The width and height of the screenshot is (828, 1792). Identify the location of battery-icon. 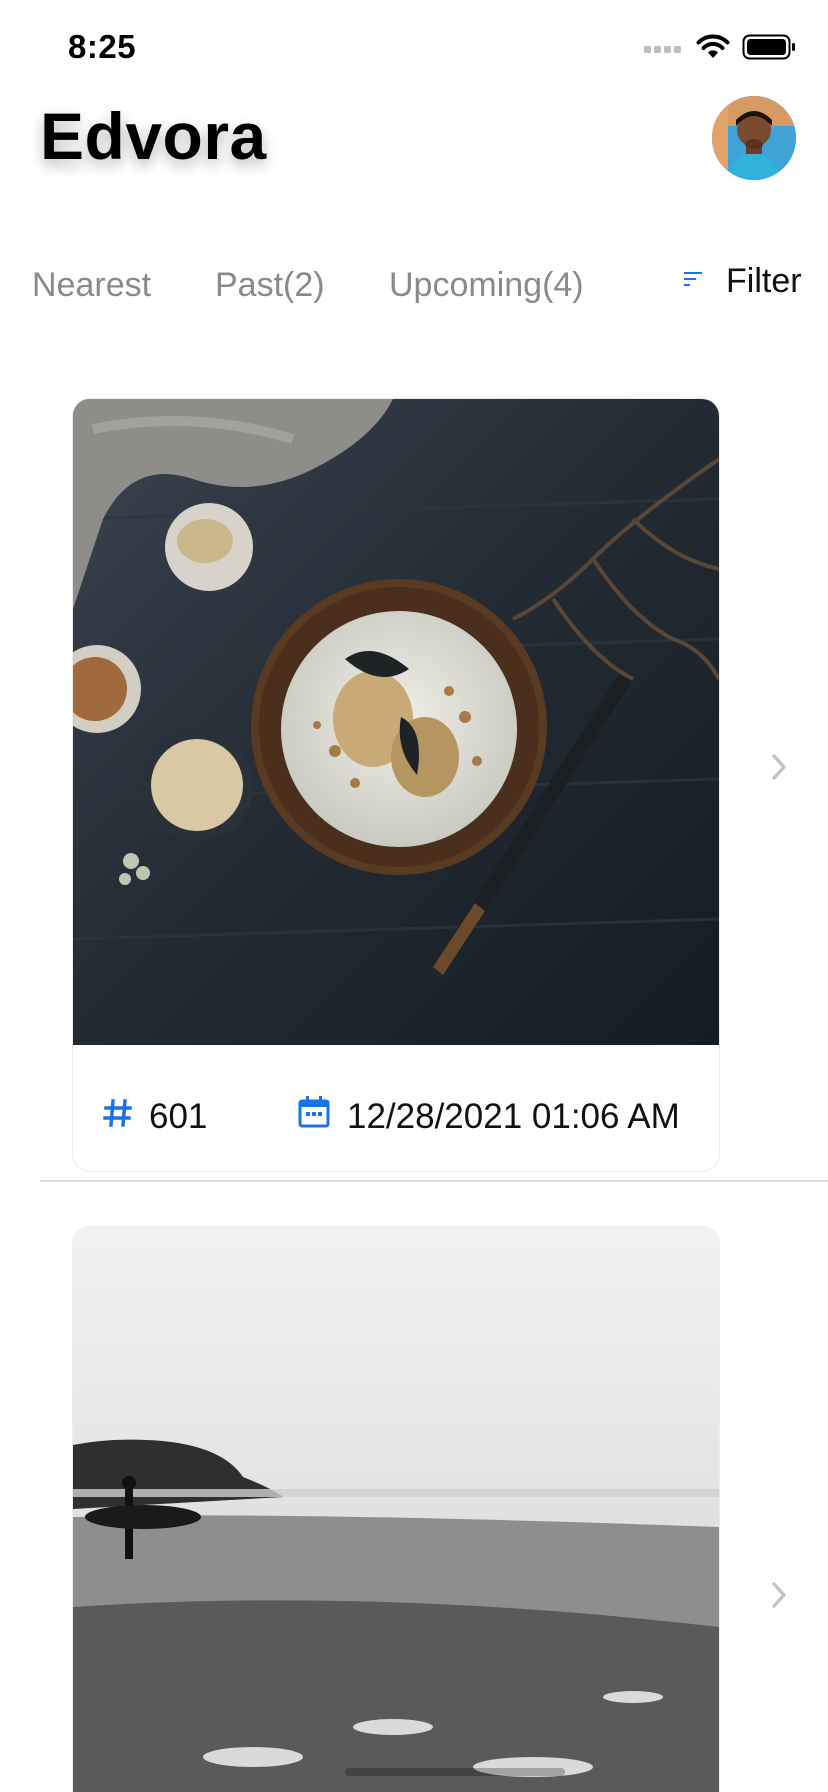
(769, 49).